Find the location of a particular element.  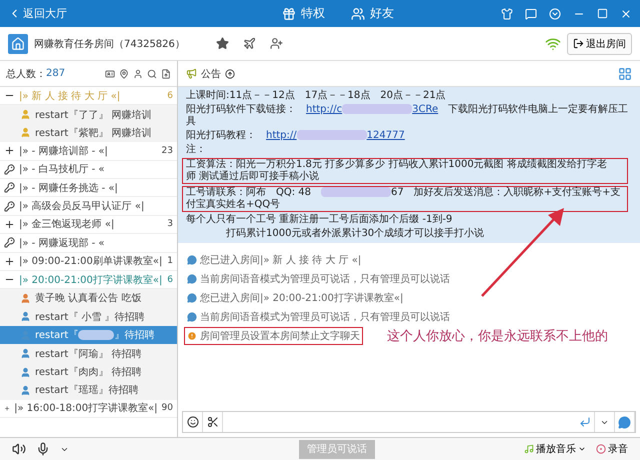

channel-name: |» 高级会员反马甲认证厅 «| is located at coordinates (82, 207).